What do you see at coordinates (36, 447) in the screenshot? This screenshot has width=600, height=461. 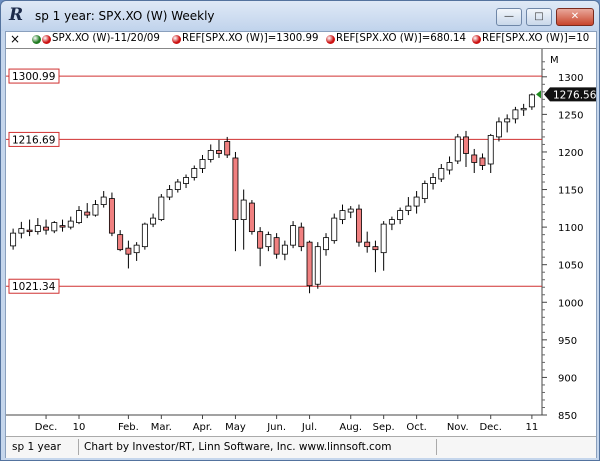 I see `status-chart-name: sp 1 year` at bounding box center [36, 447].